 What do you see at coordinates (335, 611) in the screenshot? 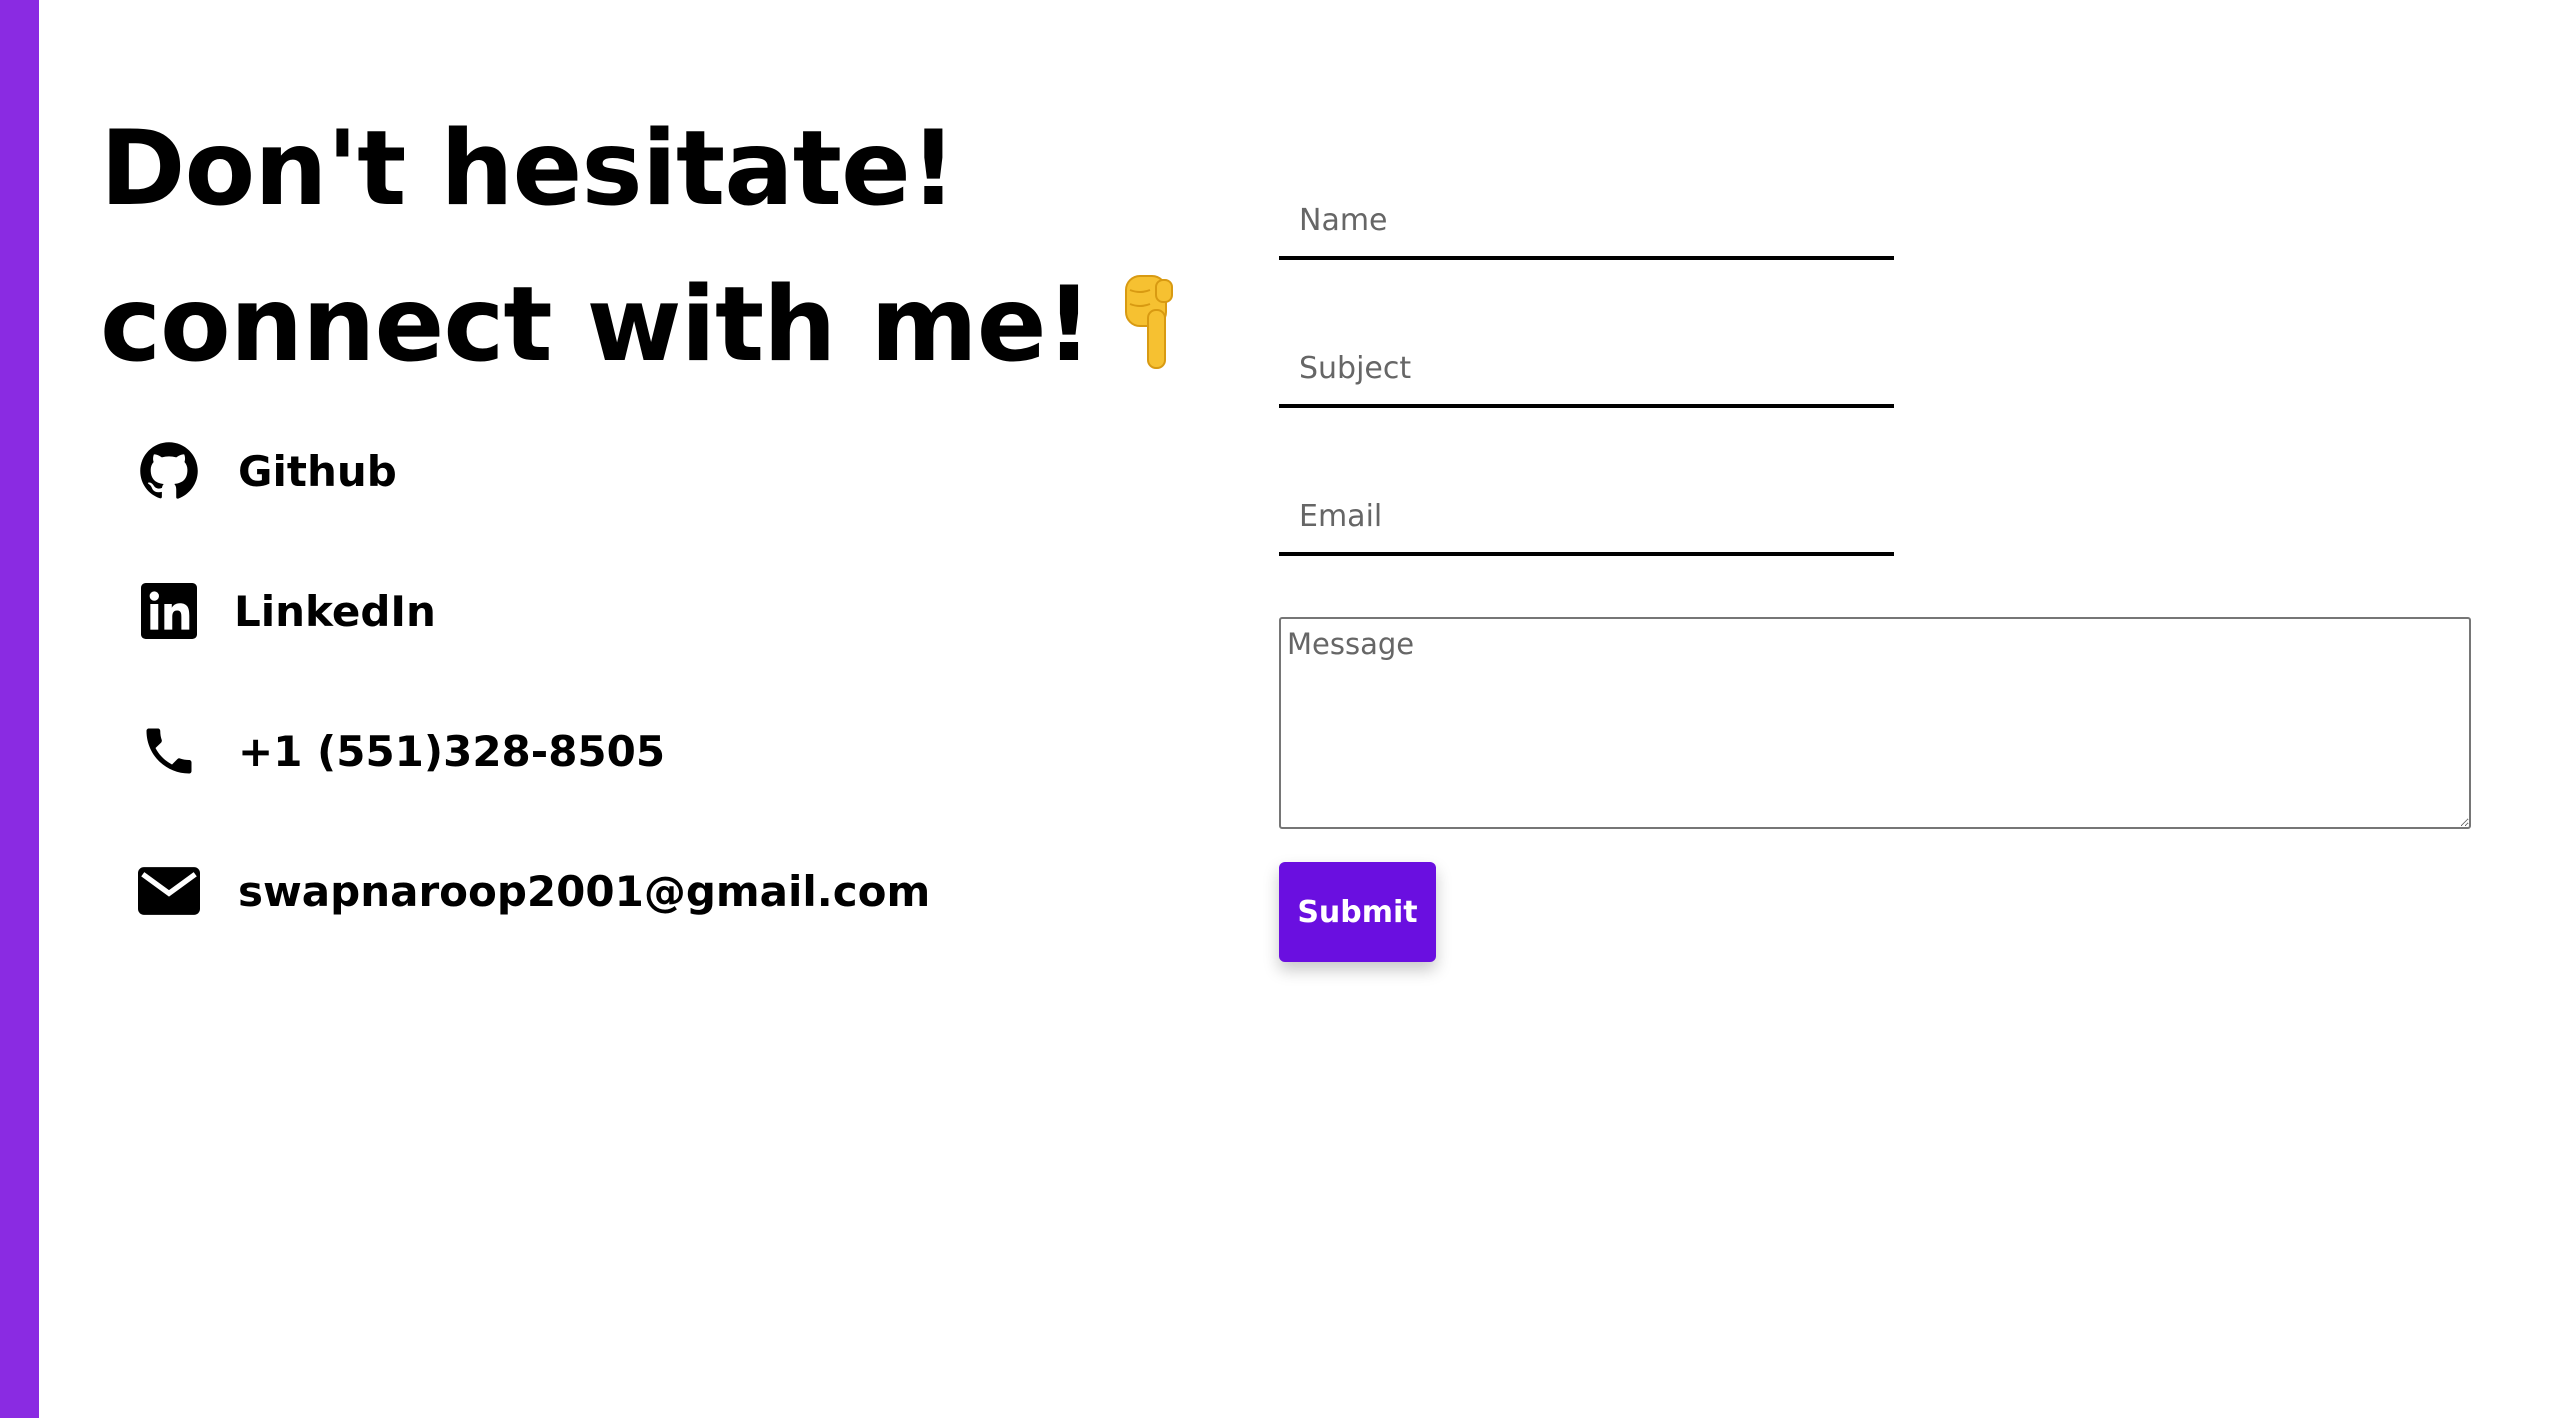
I see `linkedin-label: LinkedIn` at bounding box center [335, 611].